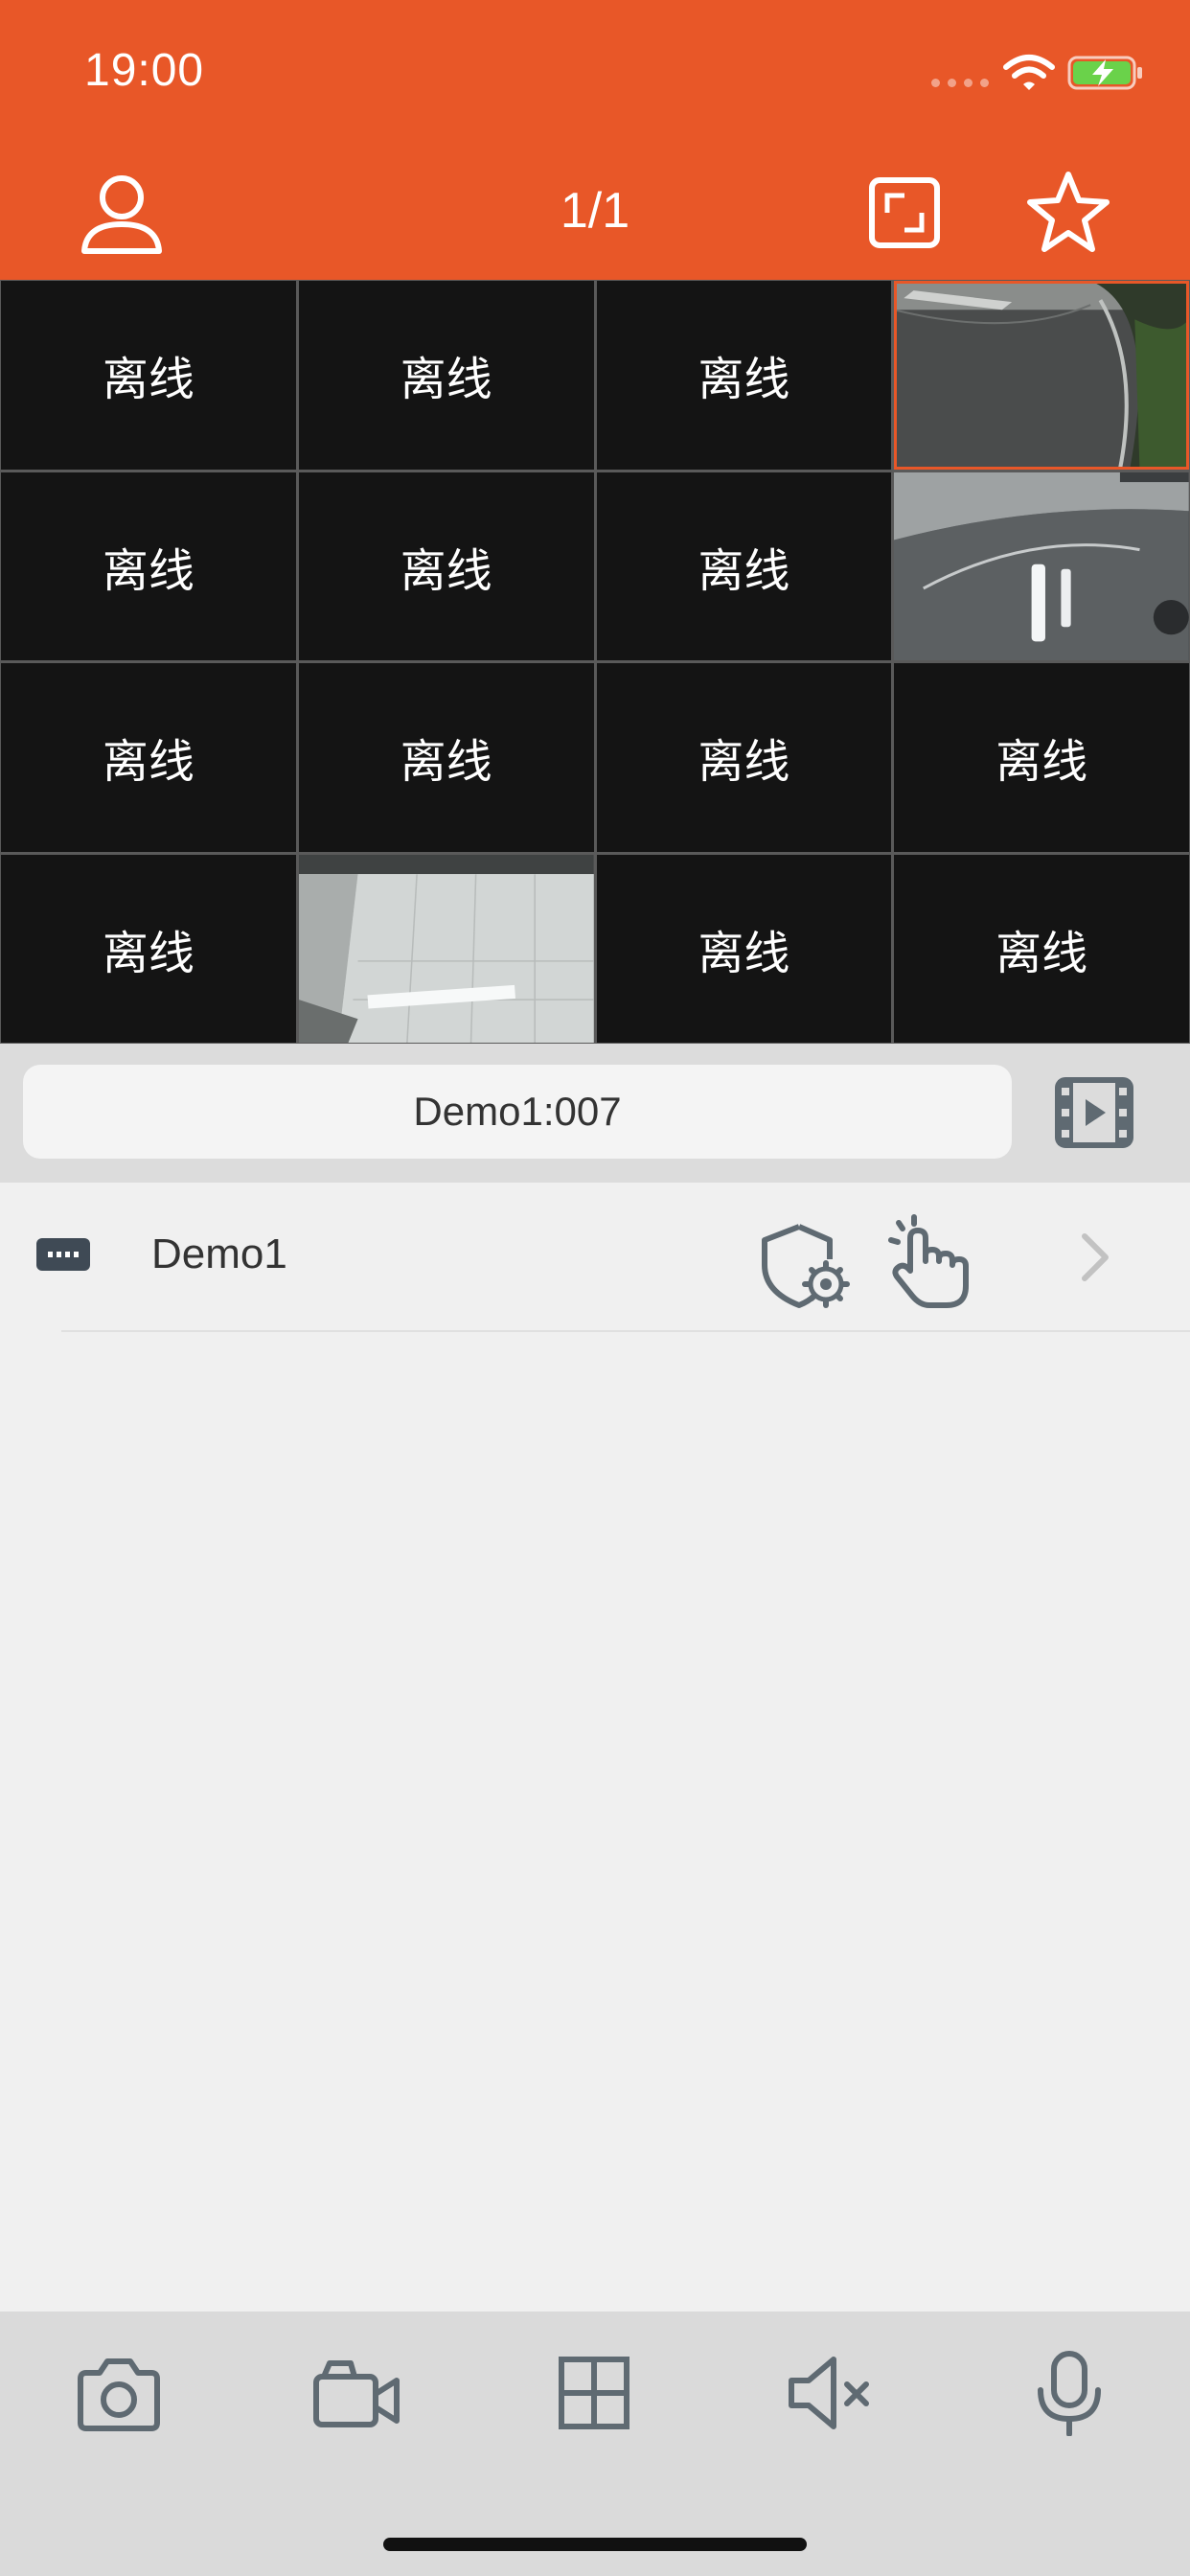 The width and height of the screenshot is (1190, 2576). I want to click on device-list-item: Demo1, so click(595, 1257).